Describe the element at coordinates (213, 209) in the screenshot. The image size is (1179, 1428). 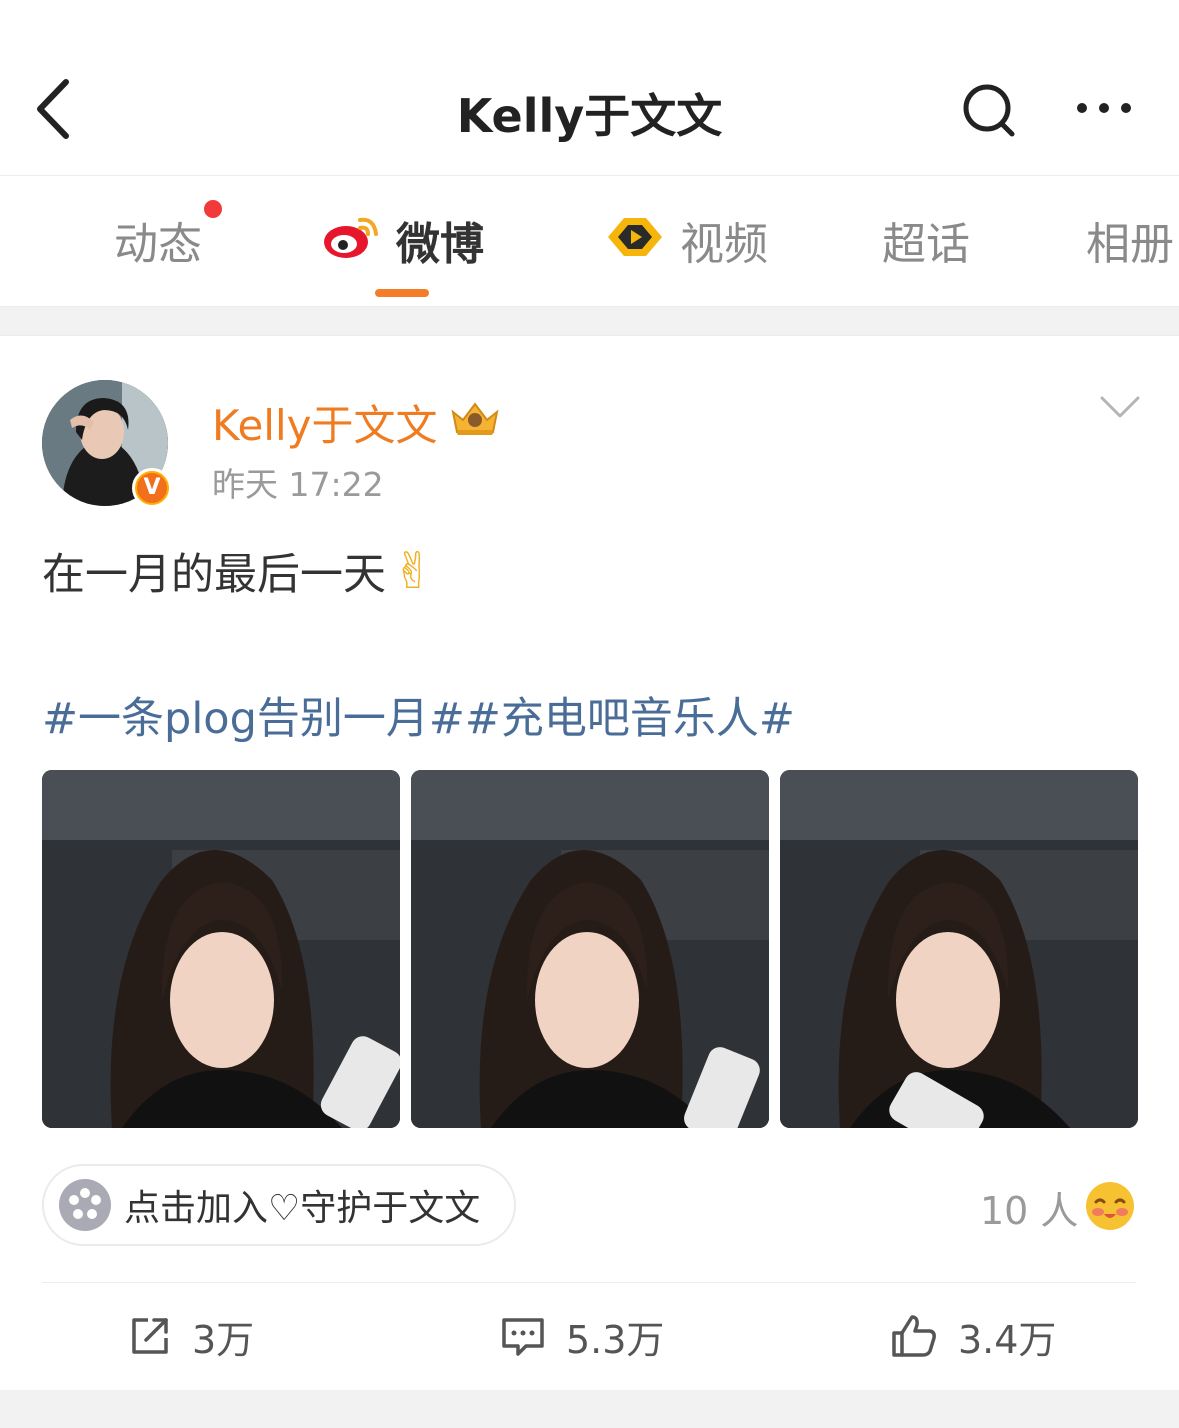
I see `notification-dot` at that location.